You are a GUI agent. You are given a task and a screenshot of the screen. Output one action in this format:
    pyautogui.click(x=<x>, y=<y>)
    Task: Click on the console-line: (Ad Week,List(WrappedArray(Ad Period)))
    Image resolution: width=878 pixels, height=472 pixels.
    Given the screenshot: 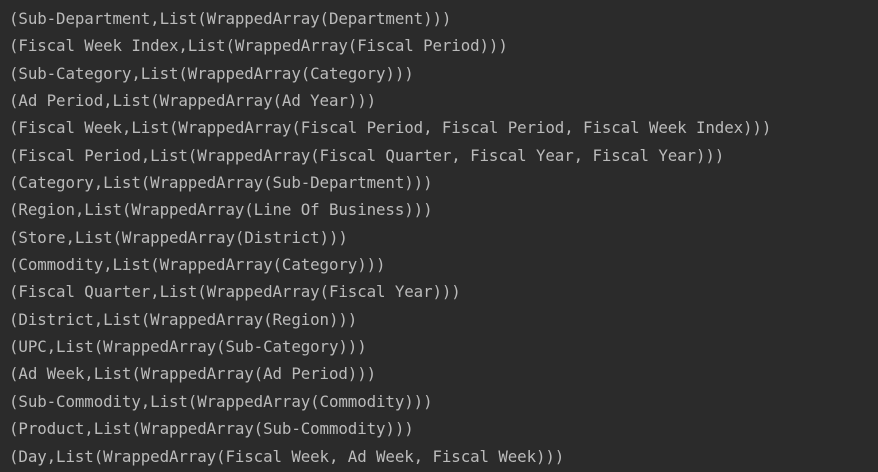 What is the action you would take?
    pyautogui.click(x=193, y=374)
    